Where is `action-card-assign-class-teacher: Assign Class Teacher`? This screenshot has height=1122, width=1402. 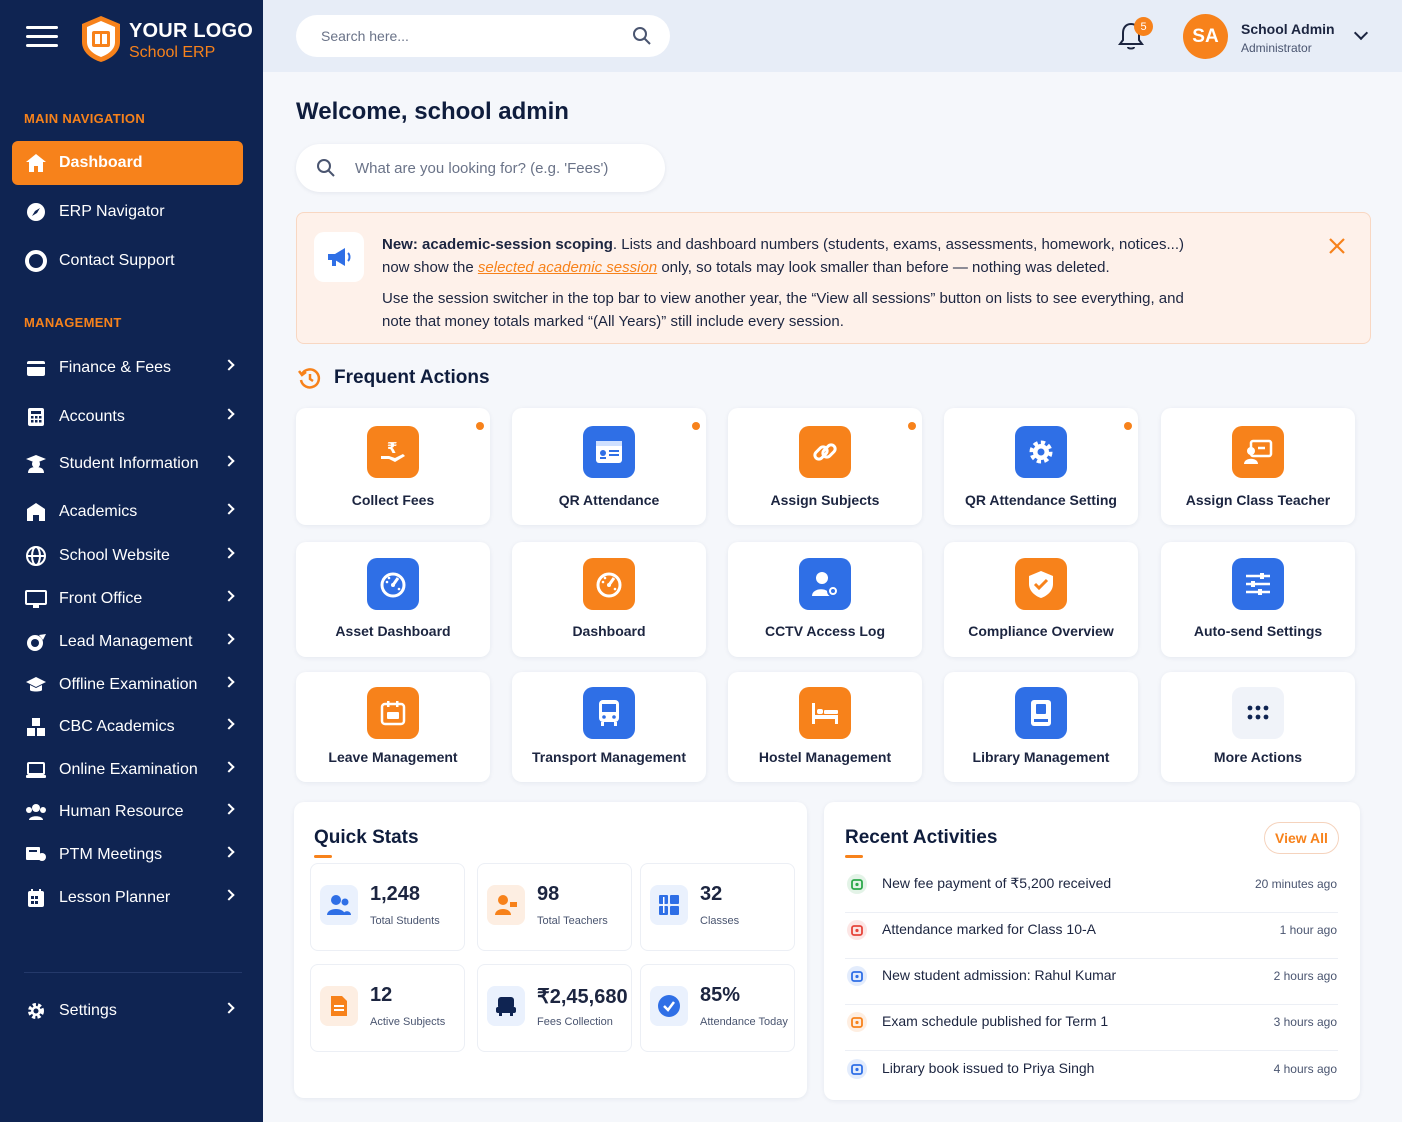
action-card-assign-class-teacher: Assign Class Teacher is located at coordinates (1258, 466).